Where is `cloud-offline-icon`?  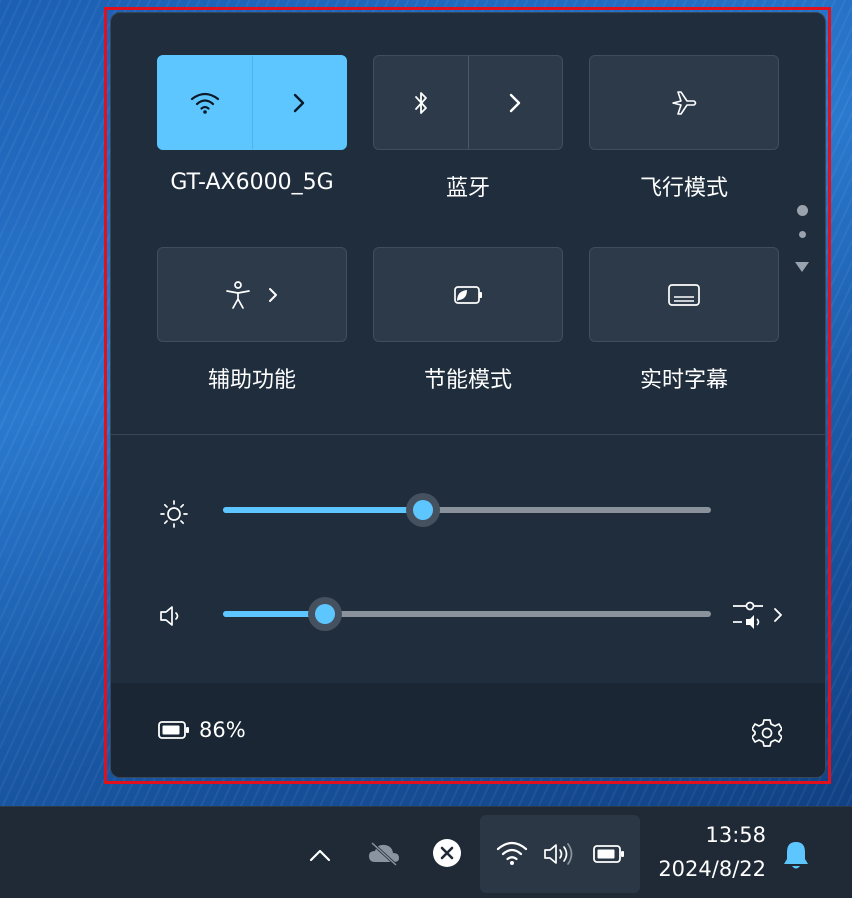 cloud-offline-icon is located at coordinates (384, 854).